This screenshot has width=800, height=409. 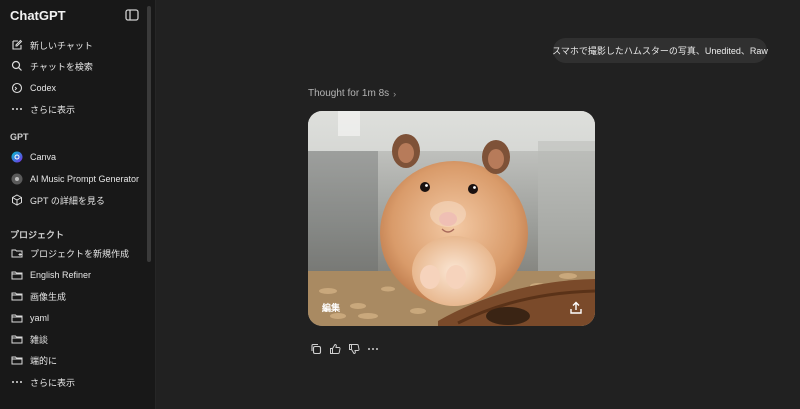 I want to click on codex-item: Codex, so click(x=75, y=88).